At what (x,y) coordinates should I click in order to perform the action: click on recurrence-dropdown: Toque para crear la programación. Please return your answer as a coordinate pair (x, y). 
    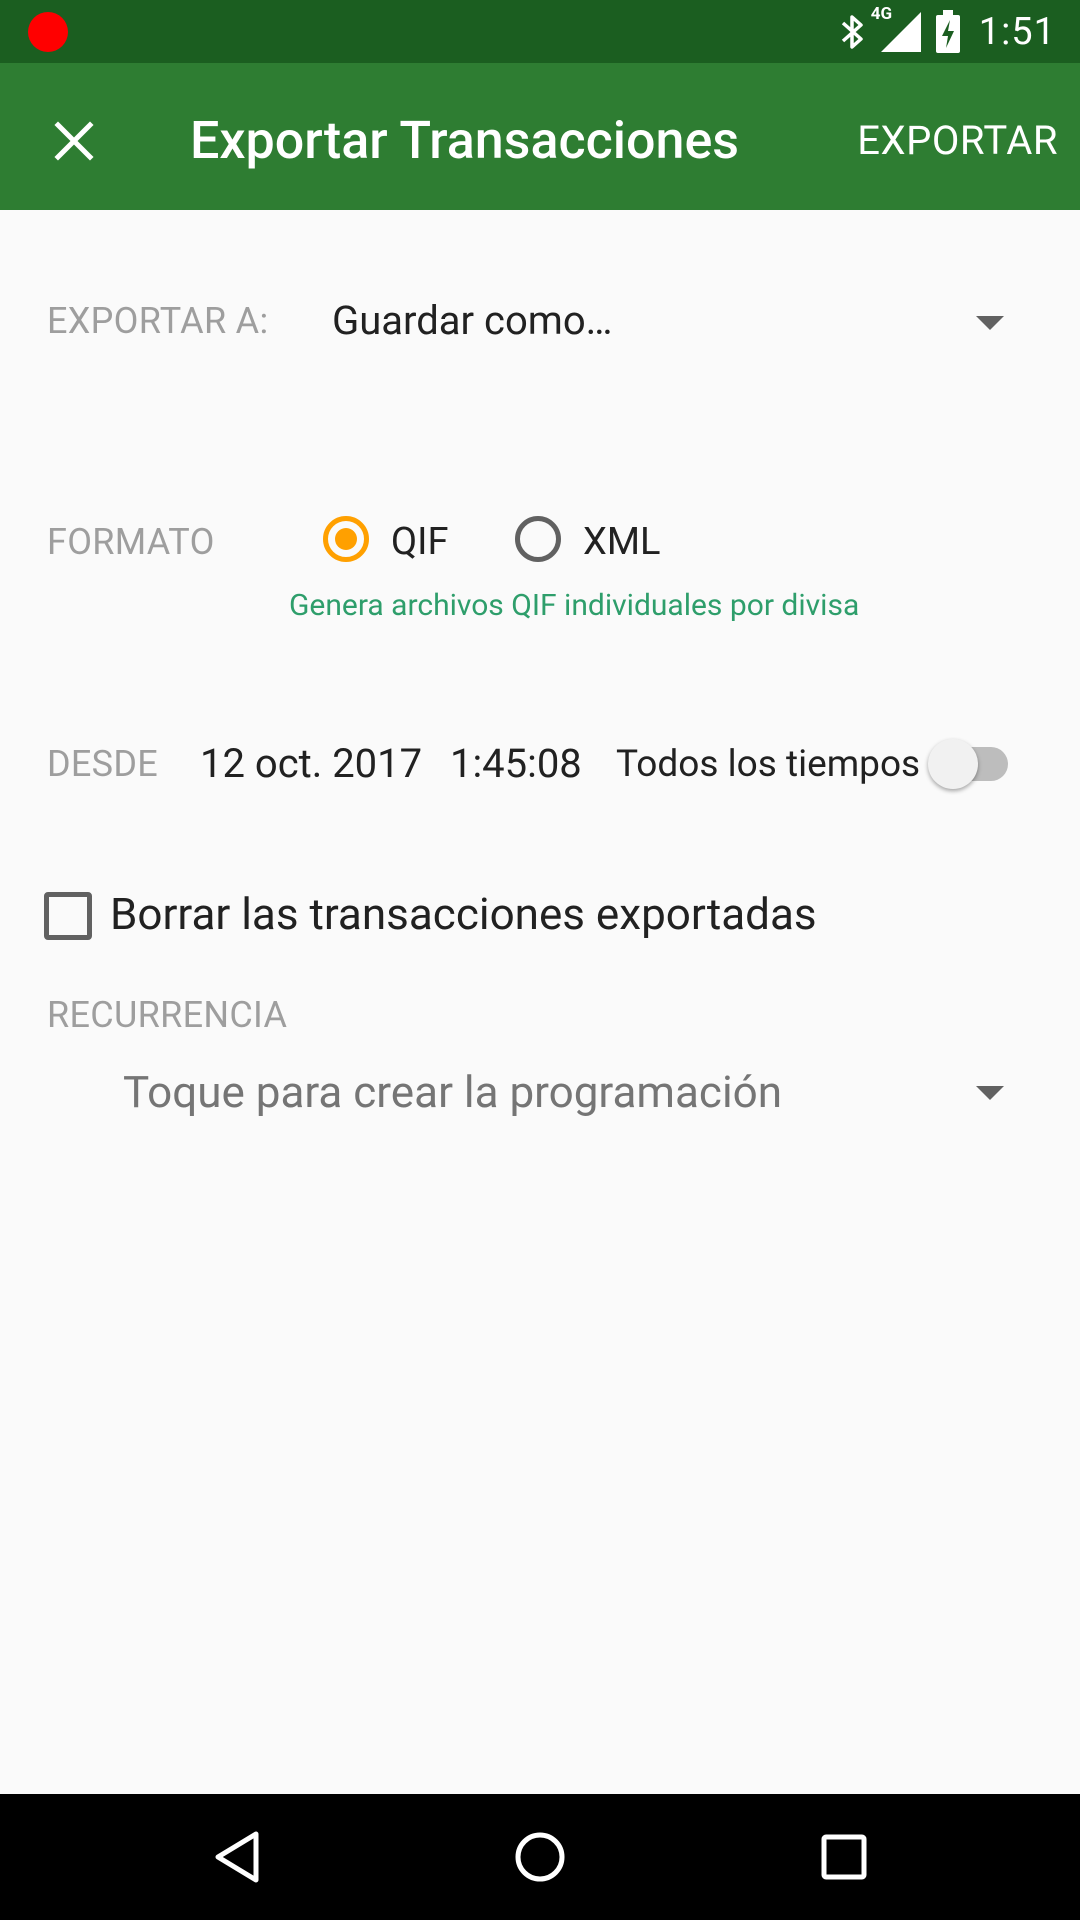
    Looking at the image, I should click on (565, 1094).